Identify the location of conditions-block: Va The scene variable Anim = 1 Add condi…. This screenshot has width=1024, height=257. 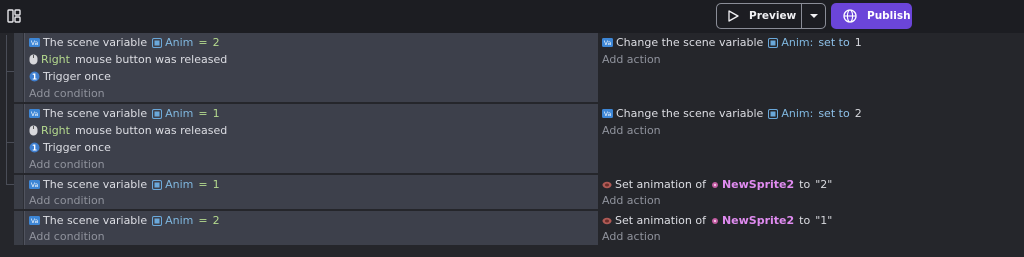
(311, 192).